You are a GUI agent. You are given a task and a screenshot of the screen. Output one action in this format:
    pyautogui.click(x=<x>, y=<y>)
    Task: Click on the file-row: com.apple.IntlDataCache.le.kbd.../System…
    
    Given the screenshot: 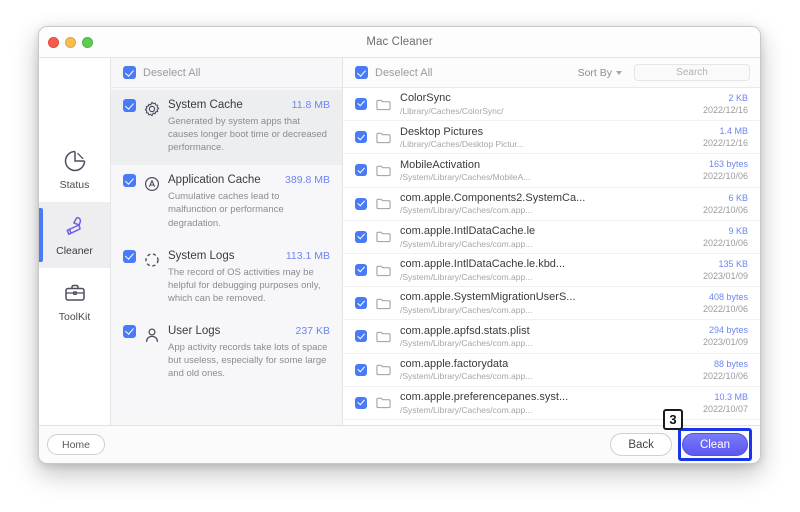 What is the action you would take?
    pyautogui.click(x=551, y=271)
    